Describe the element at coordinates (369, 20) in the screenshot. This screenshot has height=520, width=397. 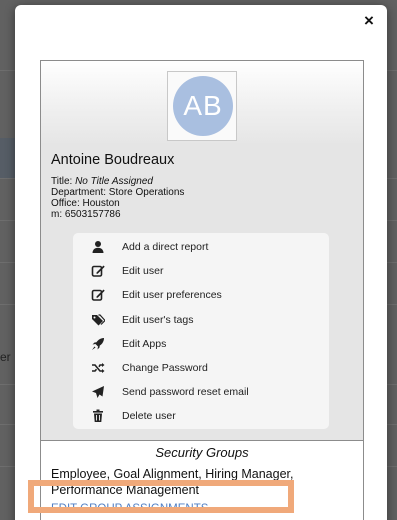
I see `close-button: ×` at that location.